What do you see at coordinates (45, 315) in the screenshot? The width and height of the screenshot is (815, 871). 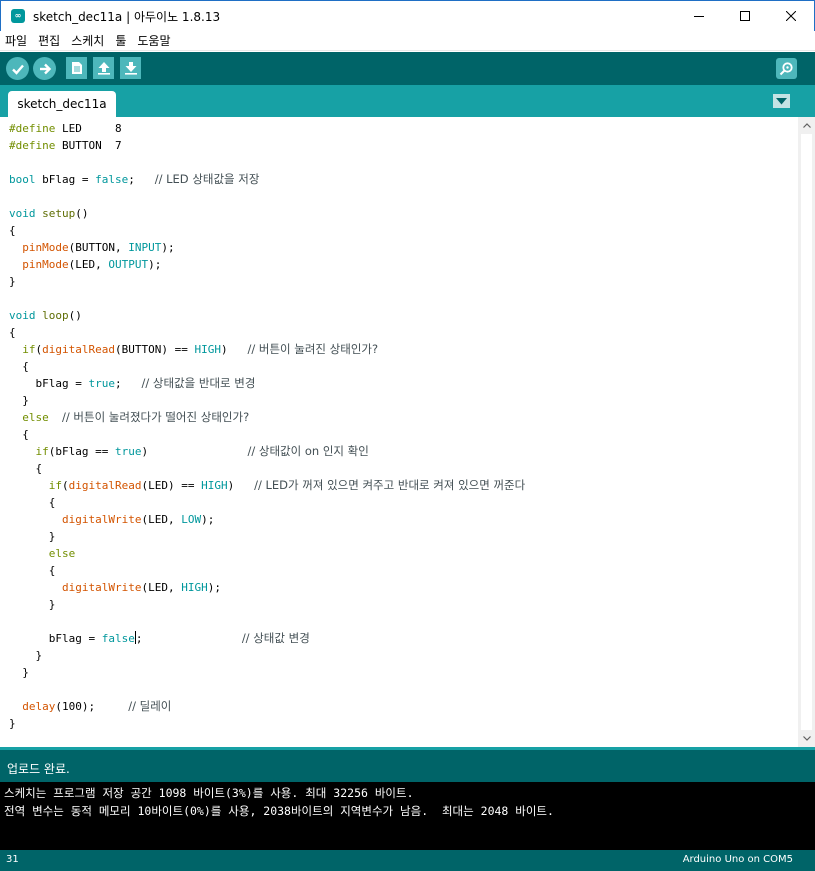 I see `code-line: void loop()` at bounding box center [45, 315].